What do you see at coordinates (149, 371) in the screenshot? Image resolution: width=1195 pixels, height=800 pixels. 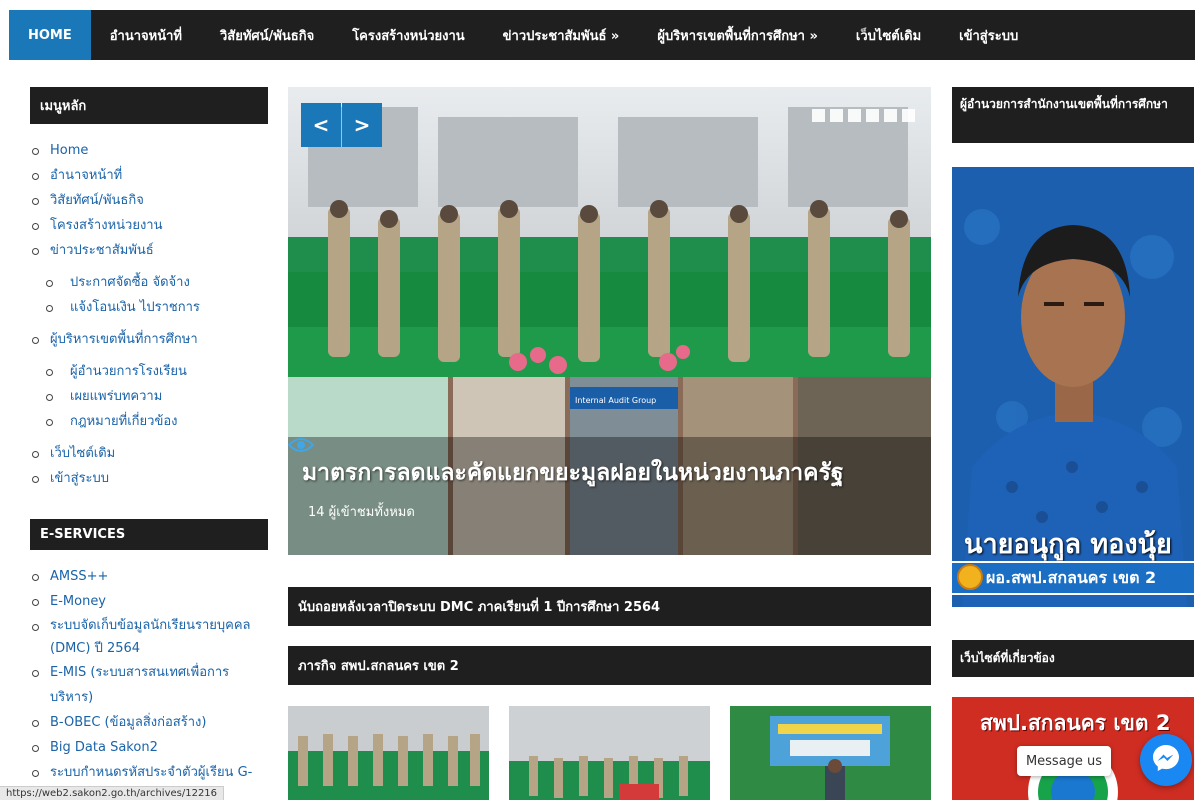 I see `menu-item-school-directors: ผู้อำนวยการโรงเรียน` at bounding box center [149, 371].